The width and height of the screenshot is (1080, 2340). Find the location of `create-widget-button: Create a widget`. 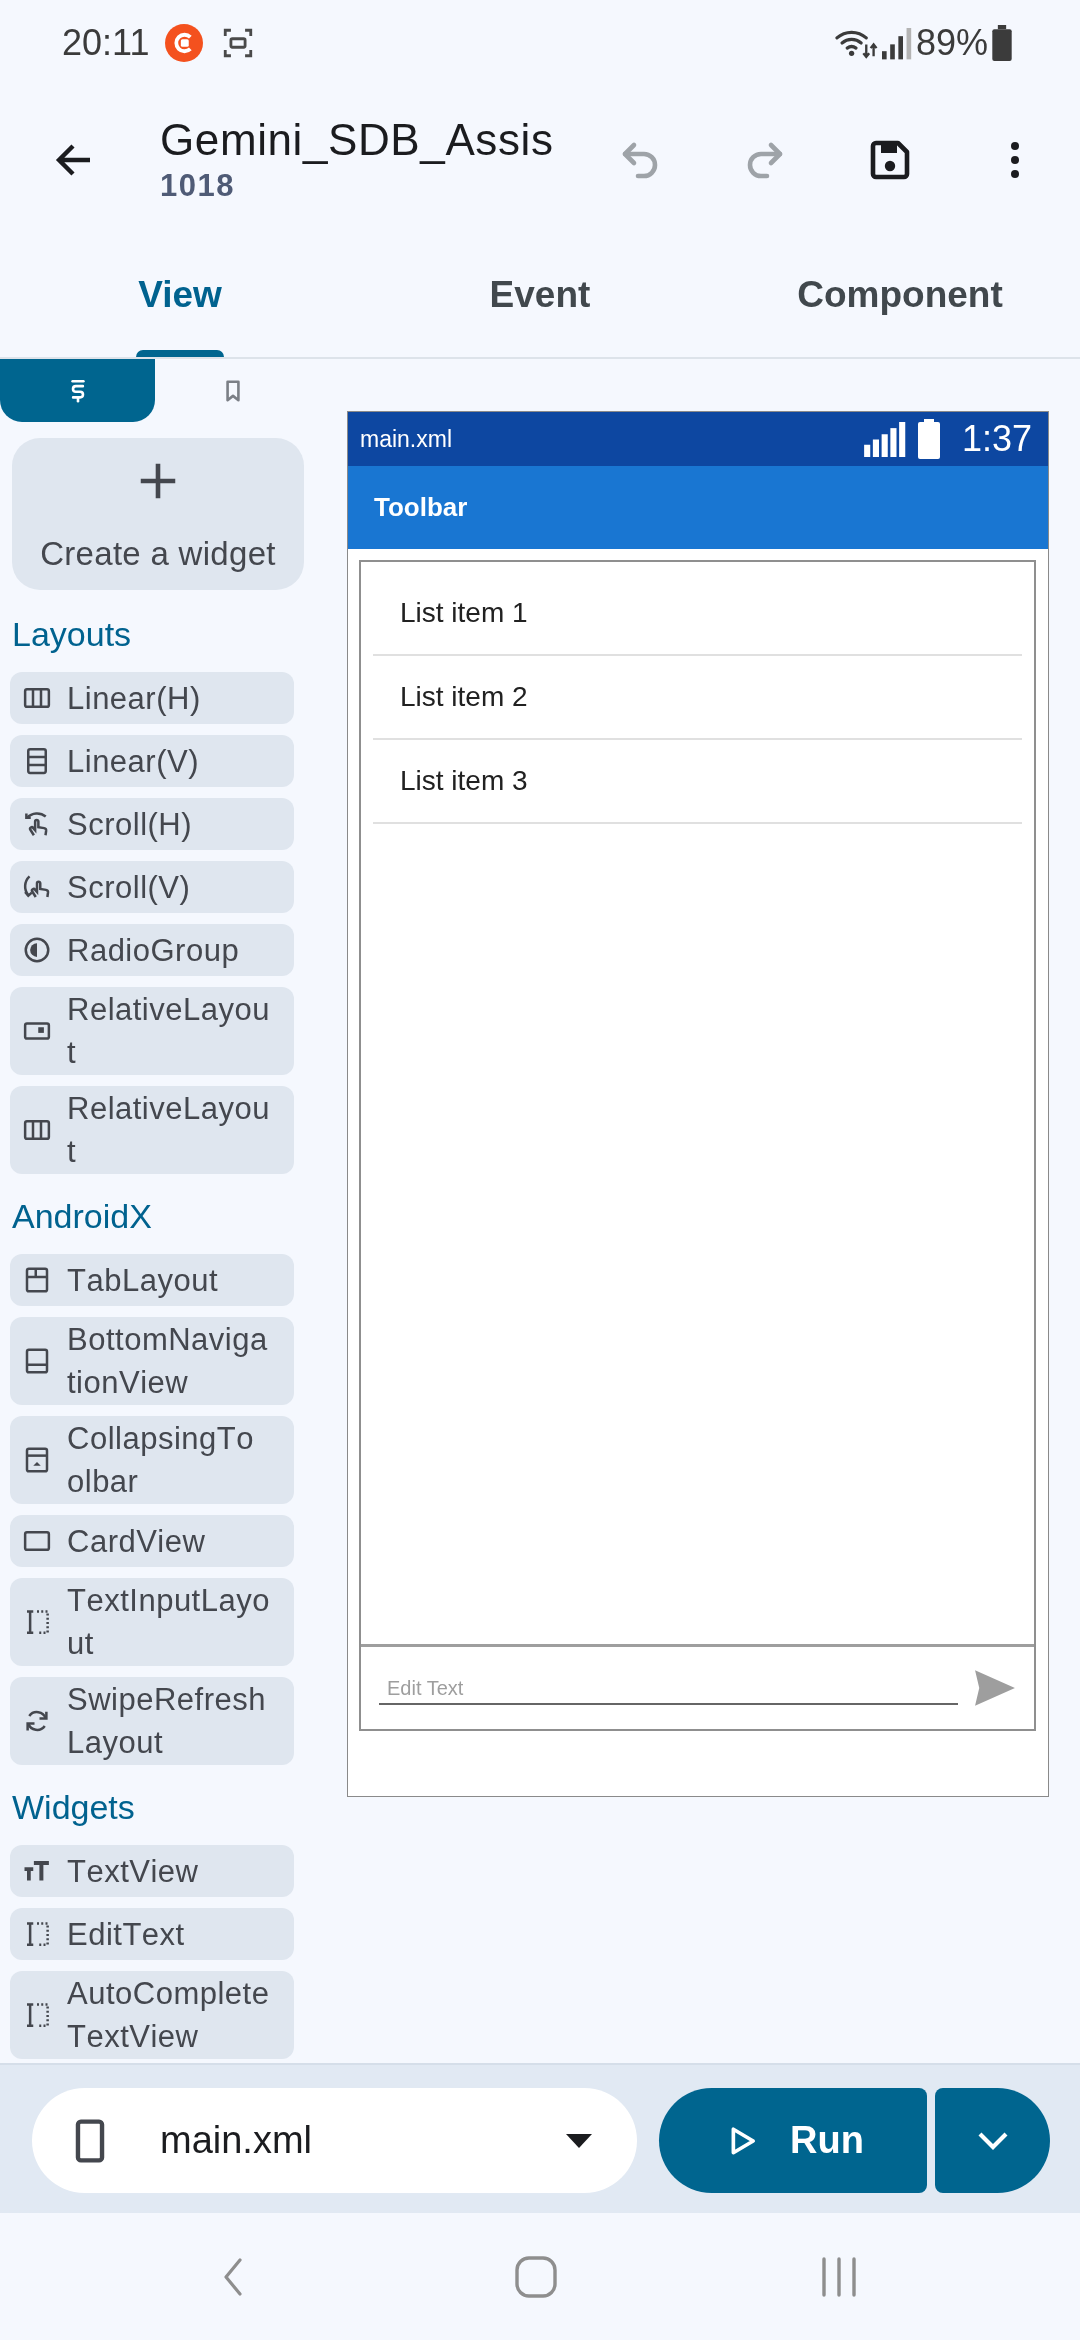

create-widget-button: Create a widget is located at coordinates (158, 514).